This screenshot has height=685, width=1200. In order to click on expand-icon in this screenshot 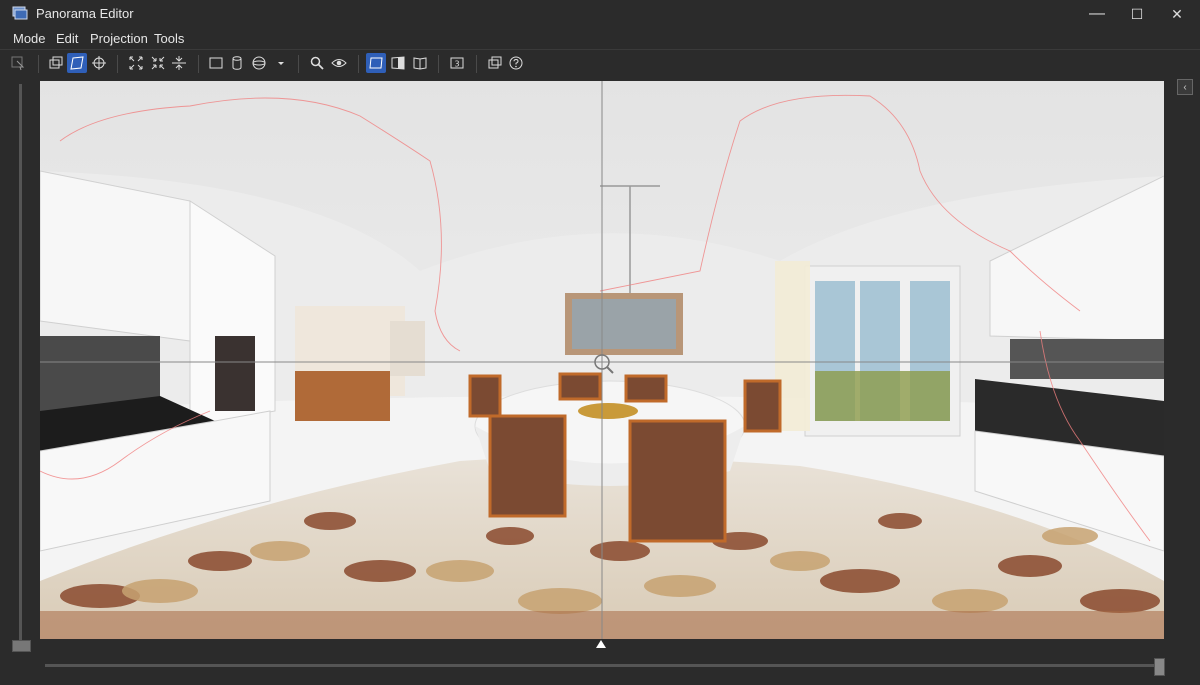, I will do `click(136, 63)`.